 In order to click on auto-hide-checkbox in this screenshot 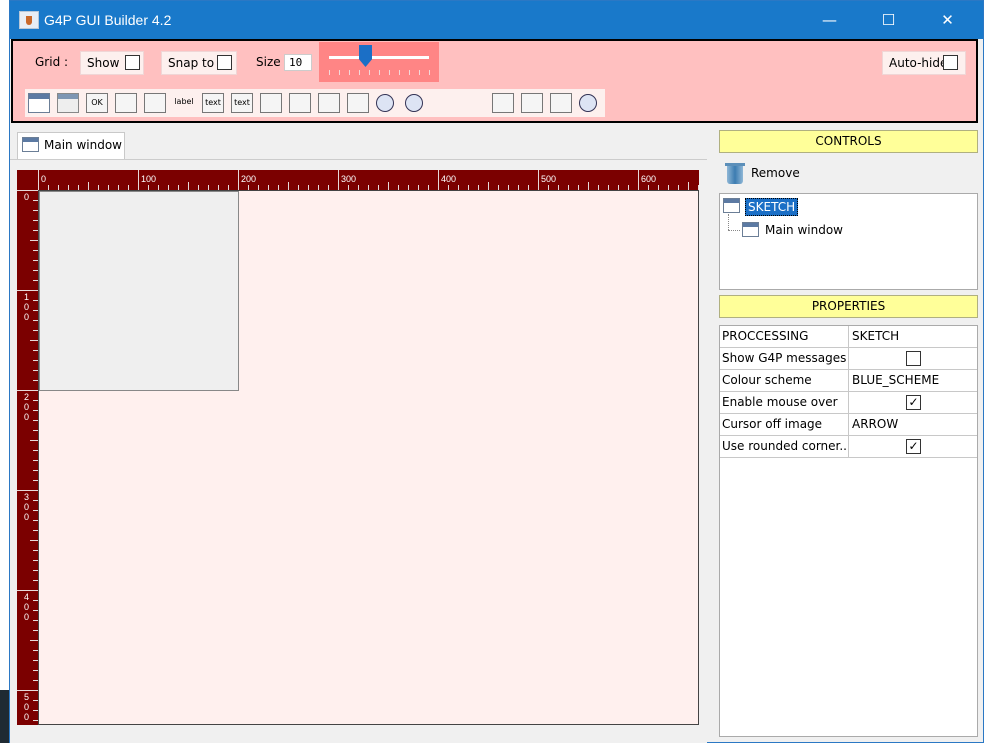, I will do `click(950, 62)`.